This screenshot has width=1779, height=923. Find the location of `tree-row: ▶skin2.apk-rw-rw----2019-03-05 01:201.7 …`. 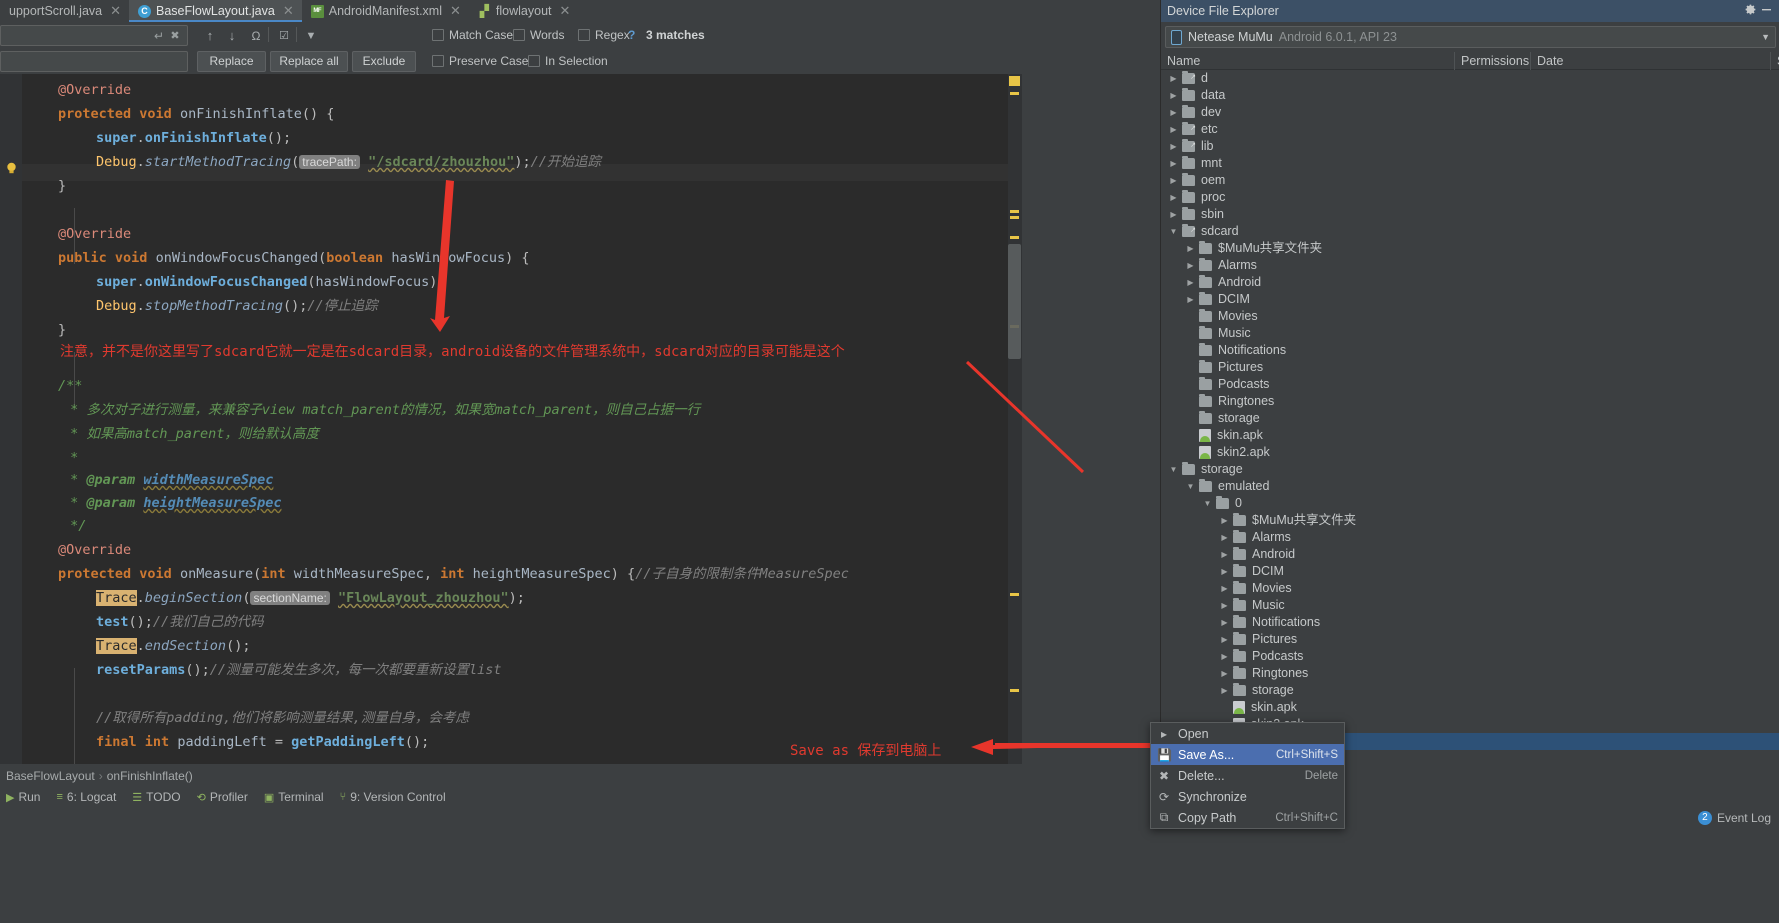

tree-row: ▶skin2.apk-rw-rw----2019-03-05 01:201.7 … is located at coordinates (1470, 452).